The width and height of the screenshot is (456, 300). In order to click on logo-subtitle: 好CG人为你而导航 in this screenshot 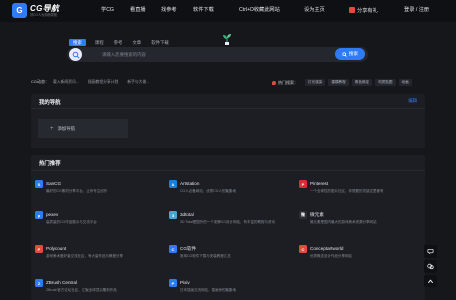, I will do `click(44, 15)`.